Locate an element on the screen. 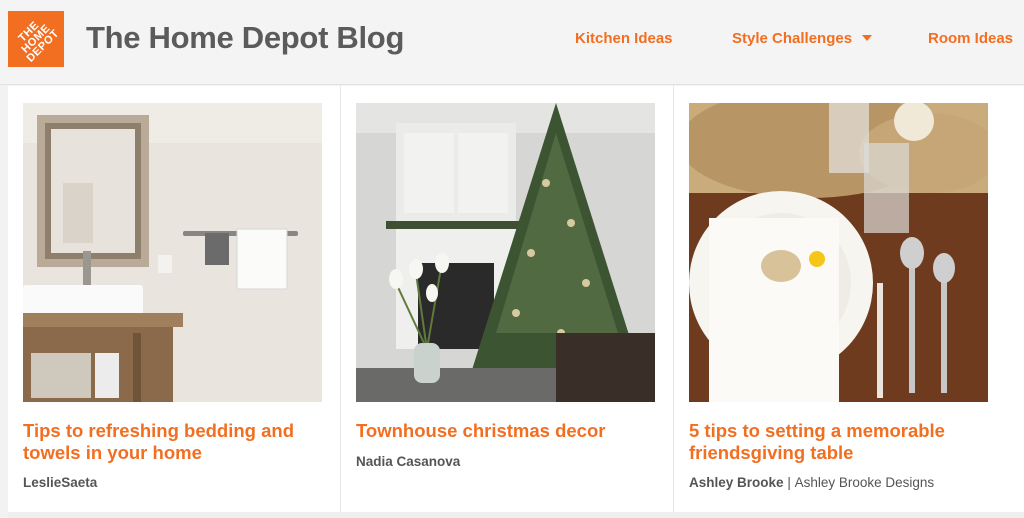 The height and width of the screenshot is (518, 1024). nav-room-ideas-label: Room Ideas is located at coordinates (971, 38).